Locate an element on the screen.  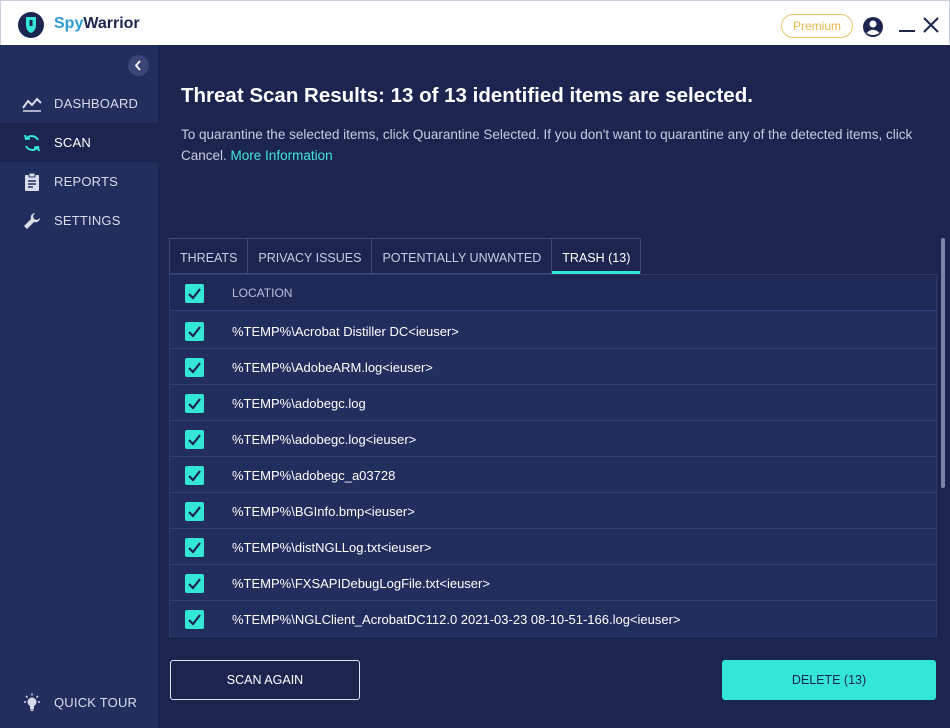
table-row: %TEMP%\BGInfo.bmp<ieuser> is located at coordinates (553, 511).